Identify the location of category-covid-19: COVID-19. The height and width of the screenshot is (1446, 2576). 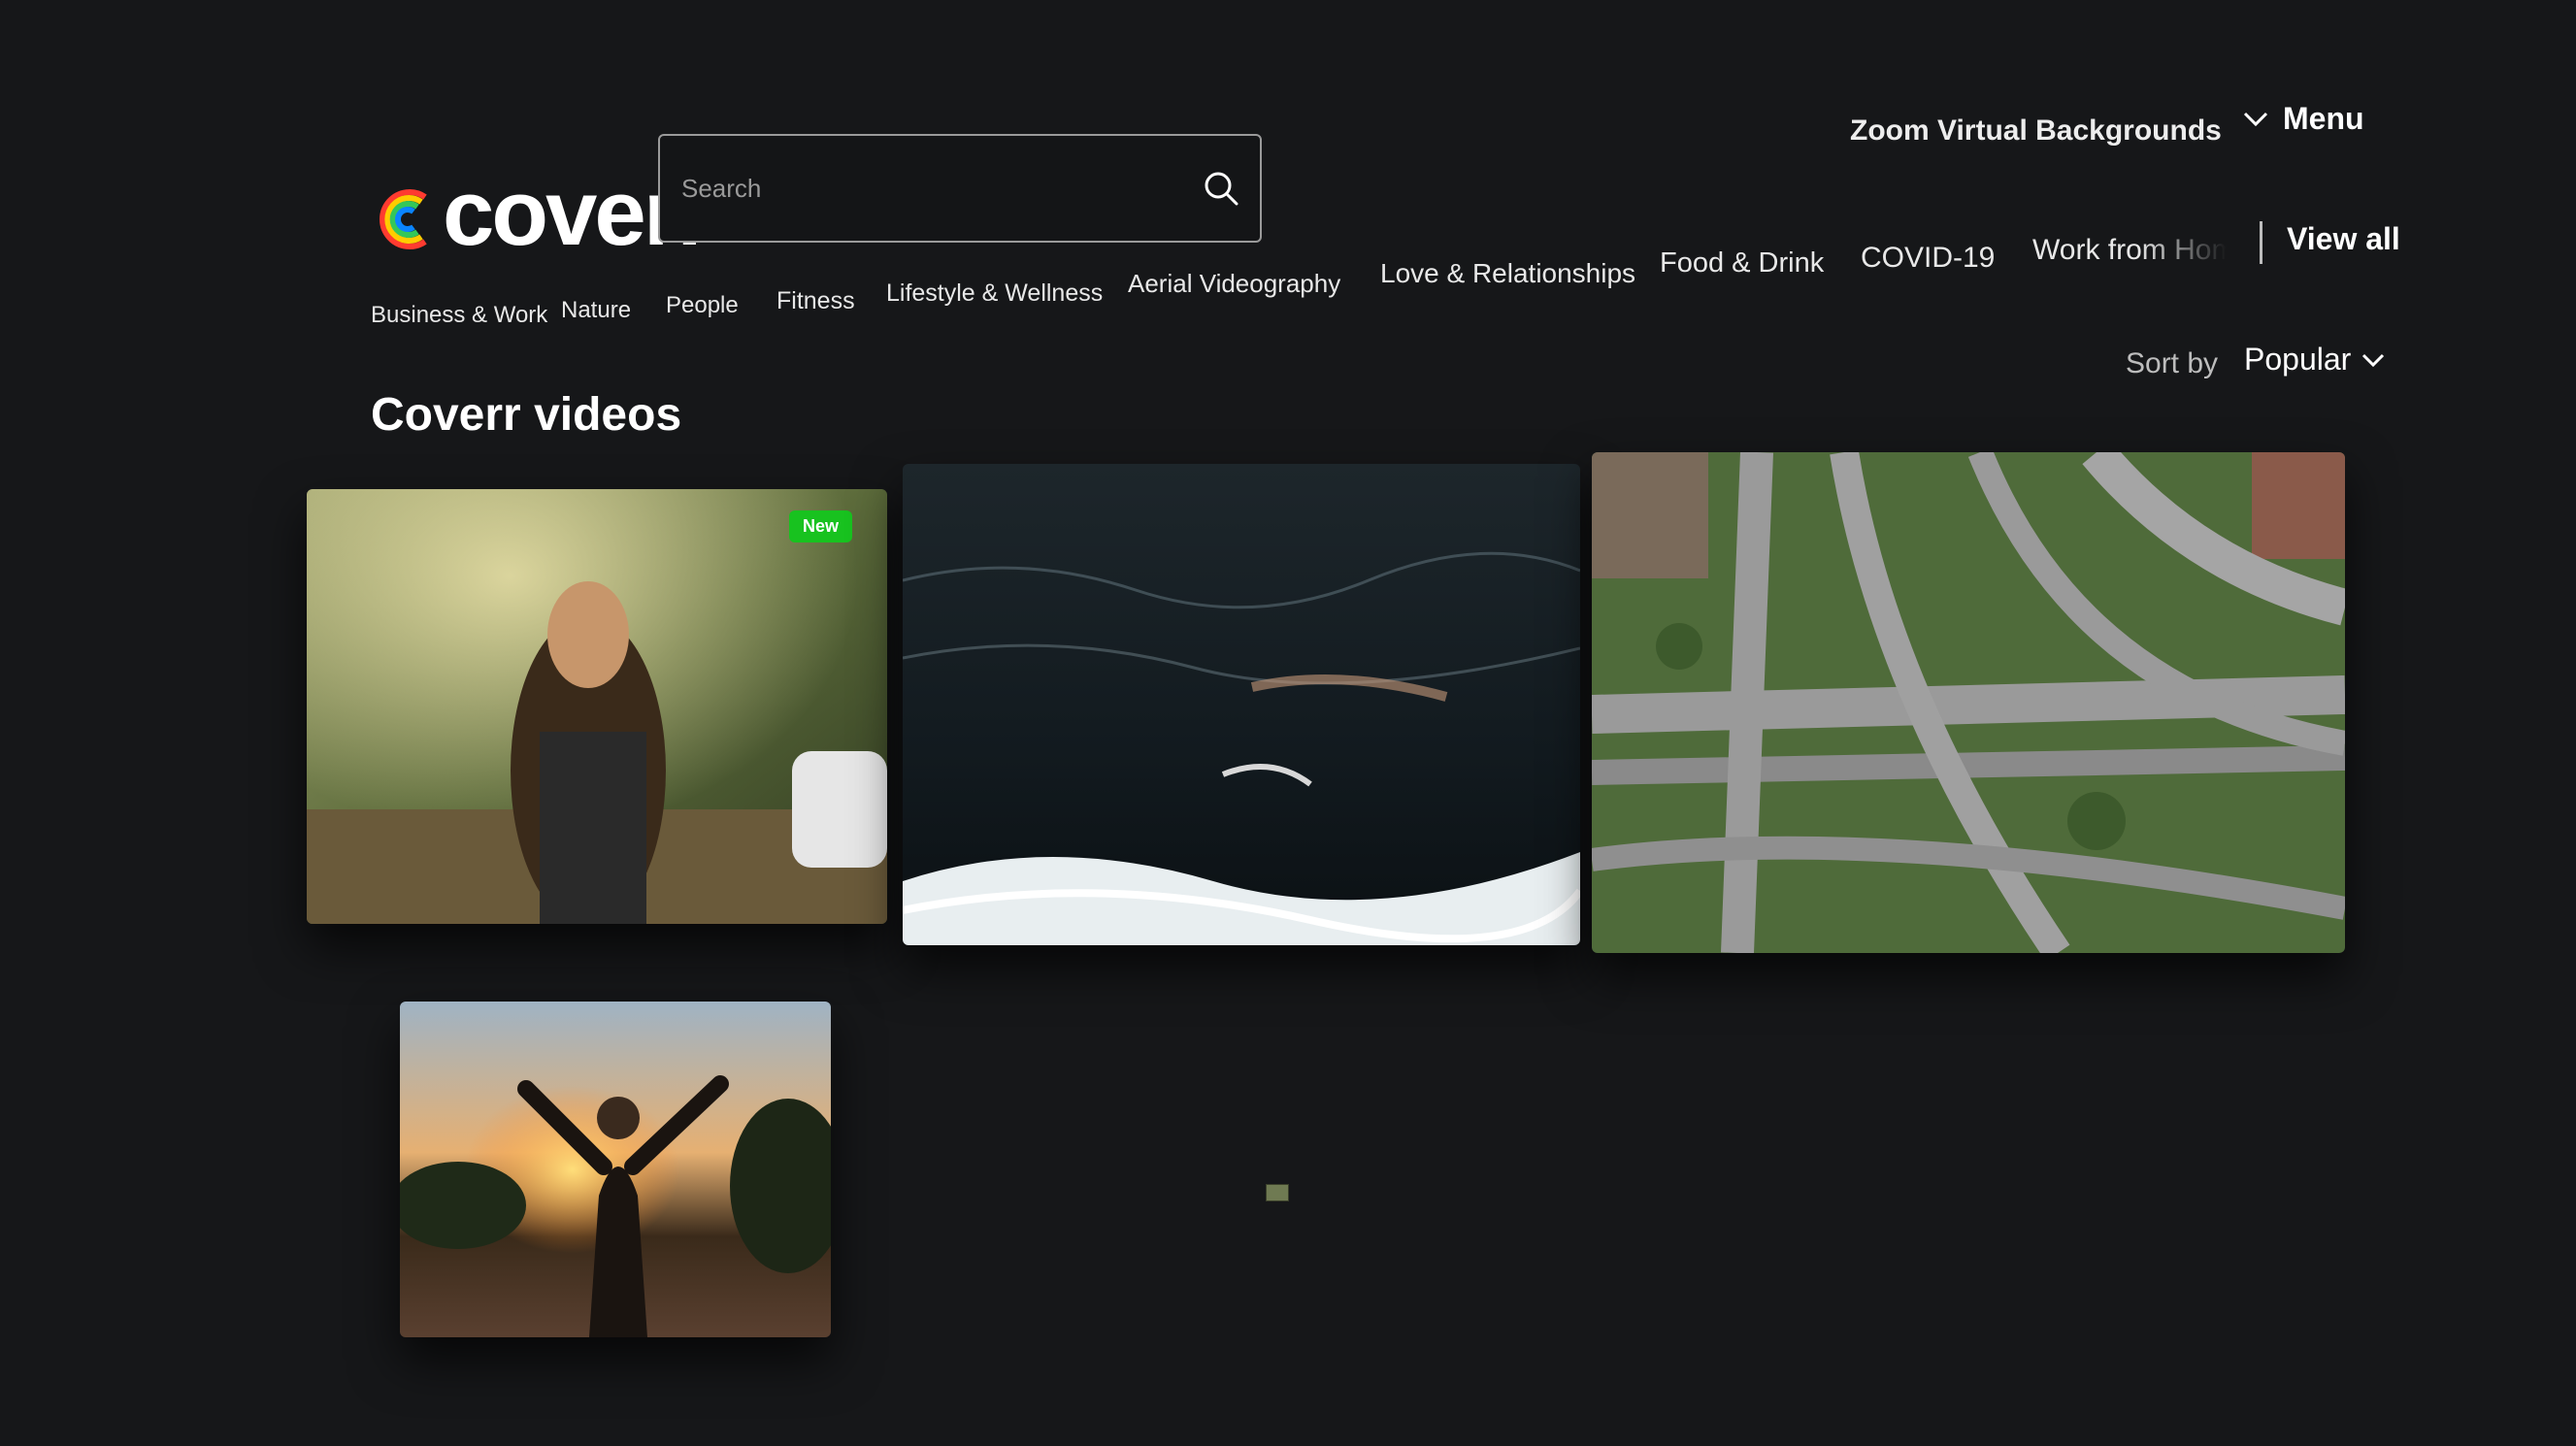
(1928, 258).